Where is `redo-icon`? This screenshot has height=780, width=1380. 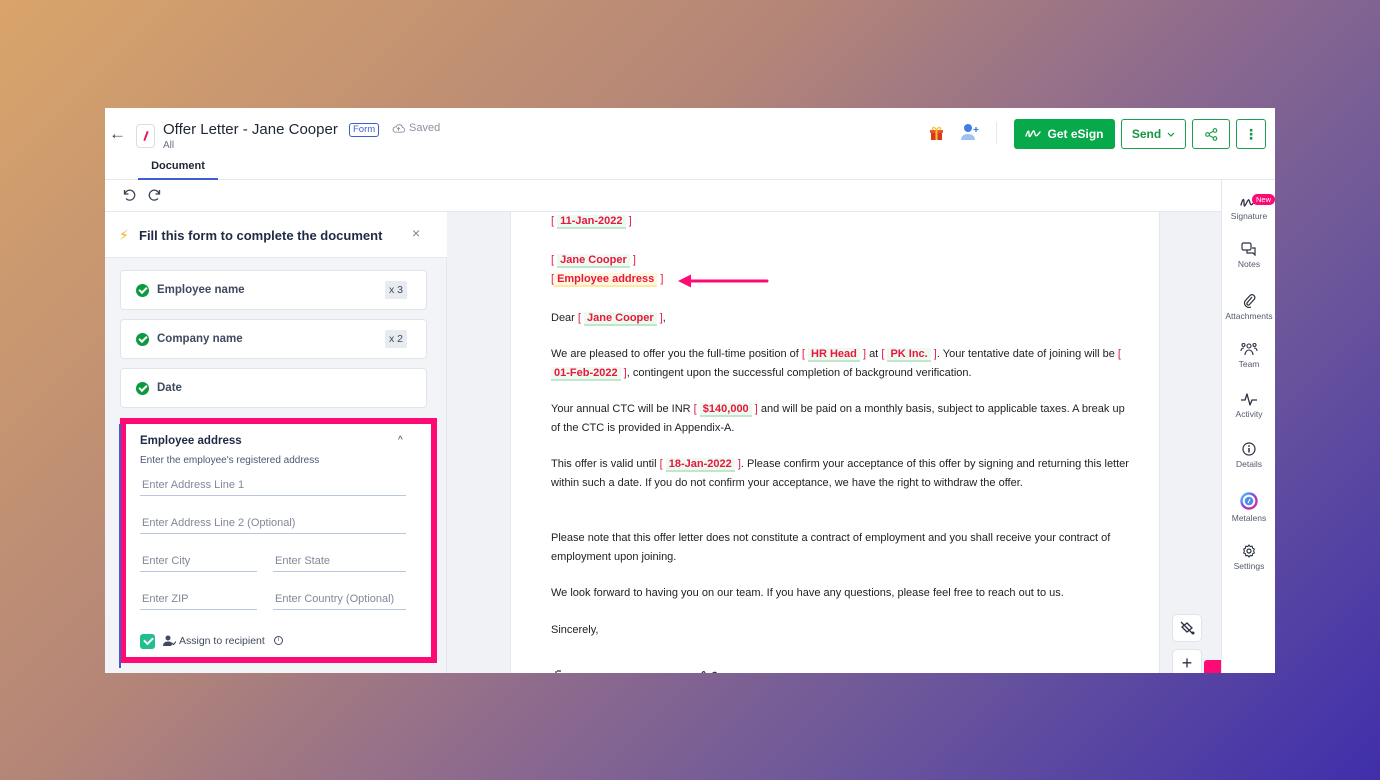 redo-icon is located at coordinates (155, 195).